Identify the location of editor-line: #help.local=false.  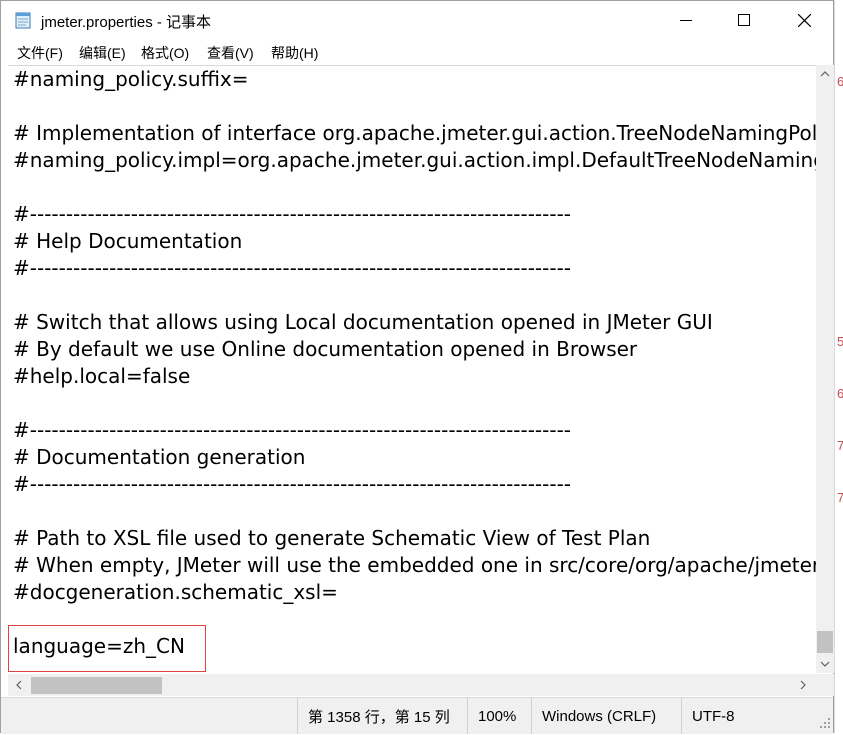
(102, 376).